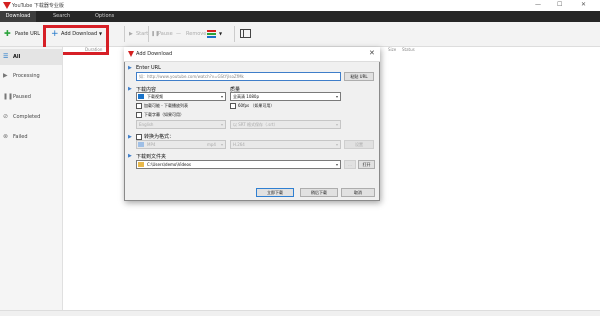 Image resolution: width=600 pixels, height=316 pixels. I want to click on plus-icon: ✚, so click(7, 33).